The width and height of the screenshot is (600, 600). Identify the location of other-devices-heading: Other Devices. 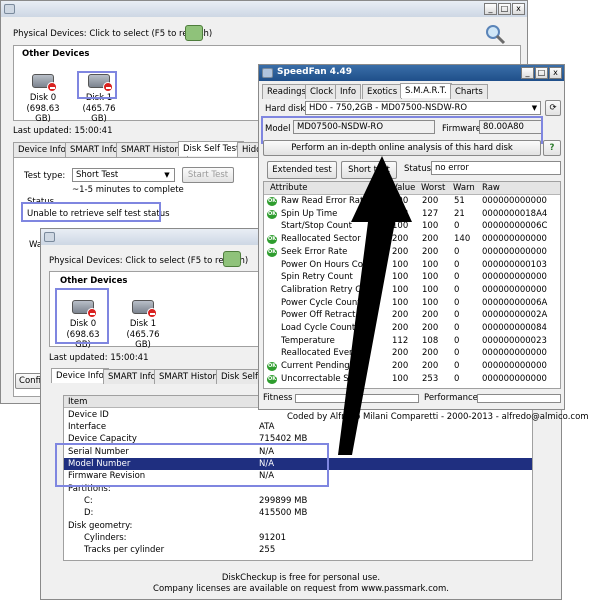
(56, 54).